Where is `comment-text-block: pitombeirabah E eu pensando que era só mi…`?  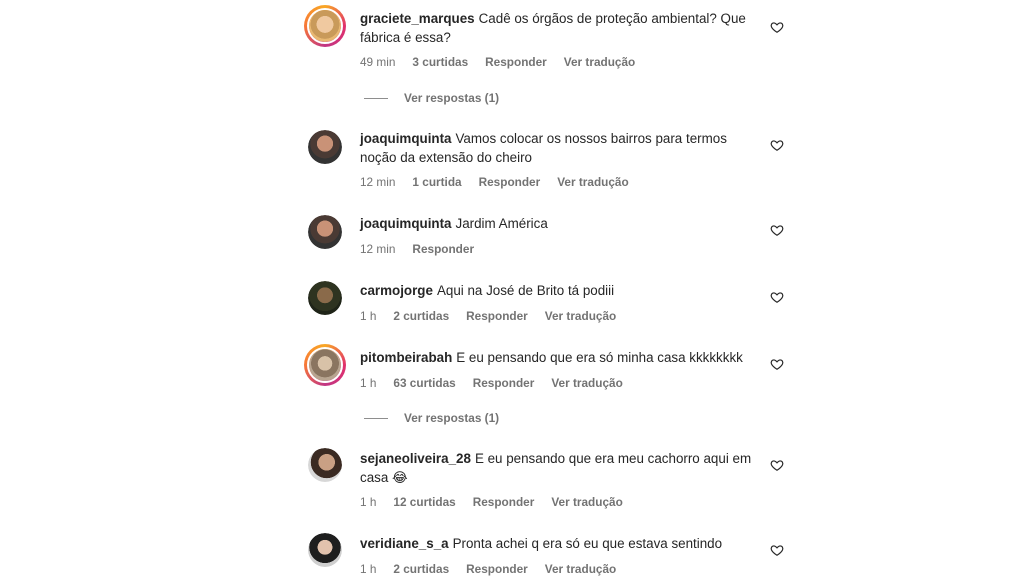 comment-text-block: pitombeirabah E eu pensando que era só mi… is located at coordinates (560, 358).